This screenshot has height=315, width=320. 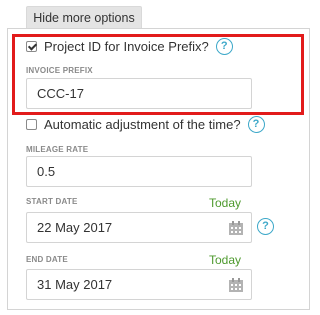 I want to click on invoice-prefix-row: Project ID for Invoice Prefix? ?, so click(x=129, y=46).